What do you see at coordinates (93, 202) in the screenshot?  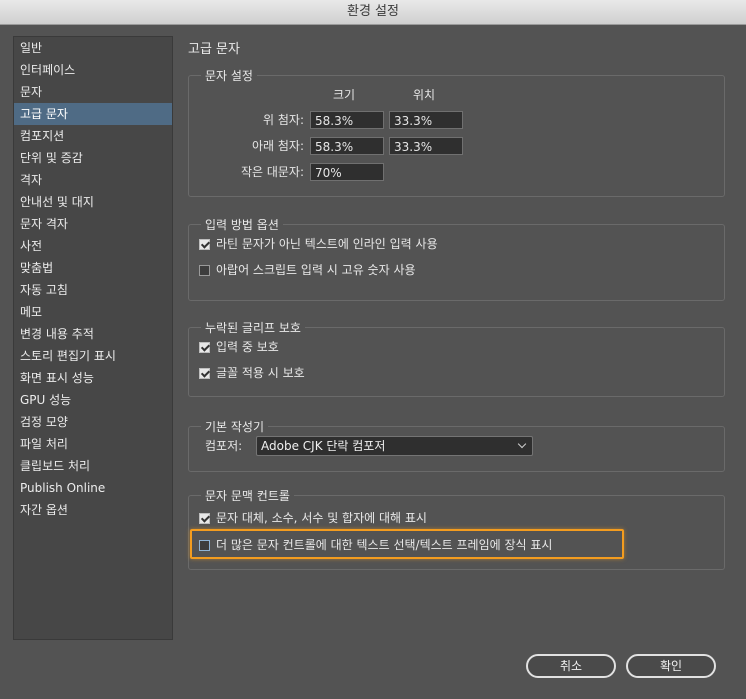 I see `sidebar-item: 안내선 및 대지` at bounding box center [93, 202].